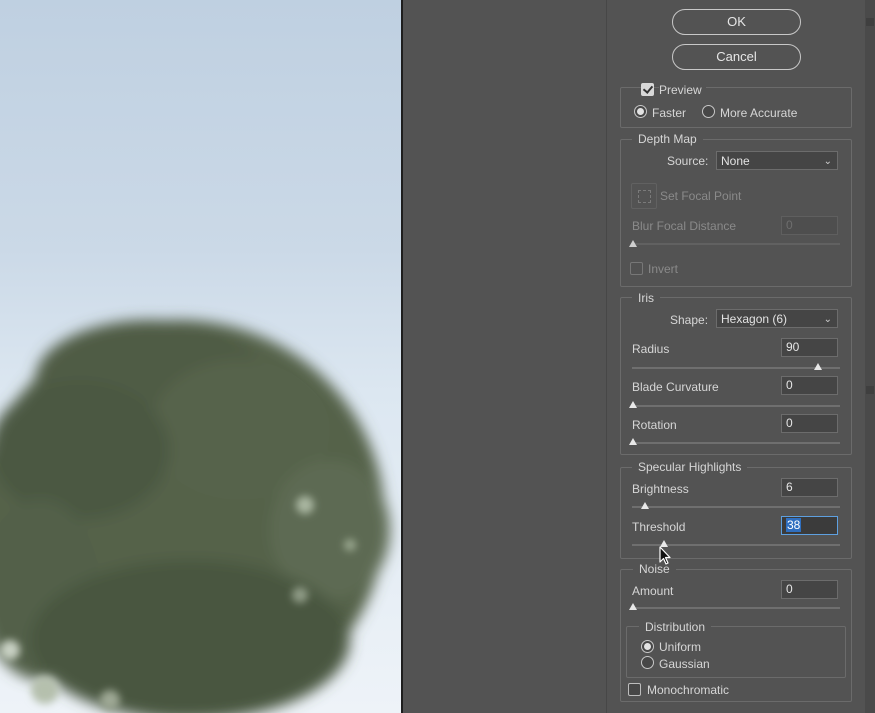 The width and height of the screenshot is (875, 713). I want to click on source-select: None ⌄, so click(777, 160).